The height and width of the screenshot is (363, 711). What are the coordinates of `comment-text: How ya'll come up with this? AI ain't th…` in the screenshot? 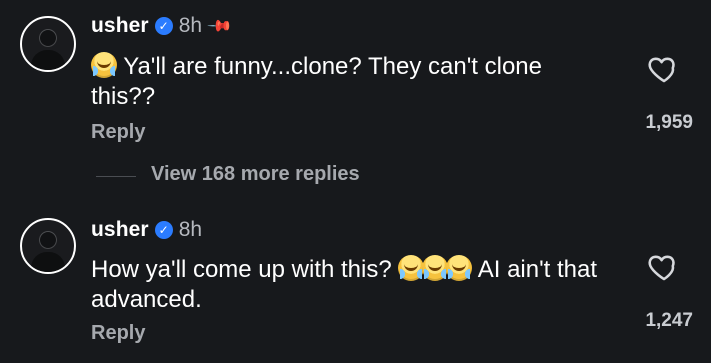 It's located at (351, 285).